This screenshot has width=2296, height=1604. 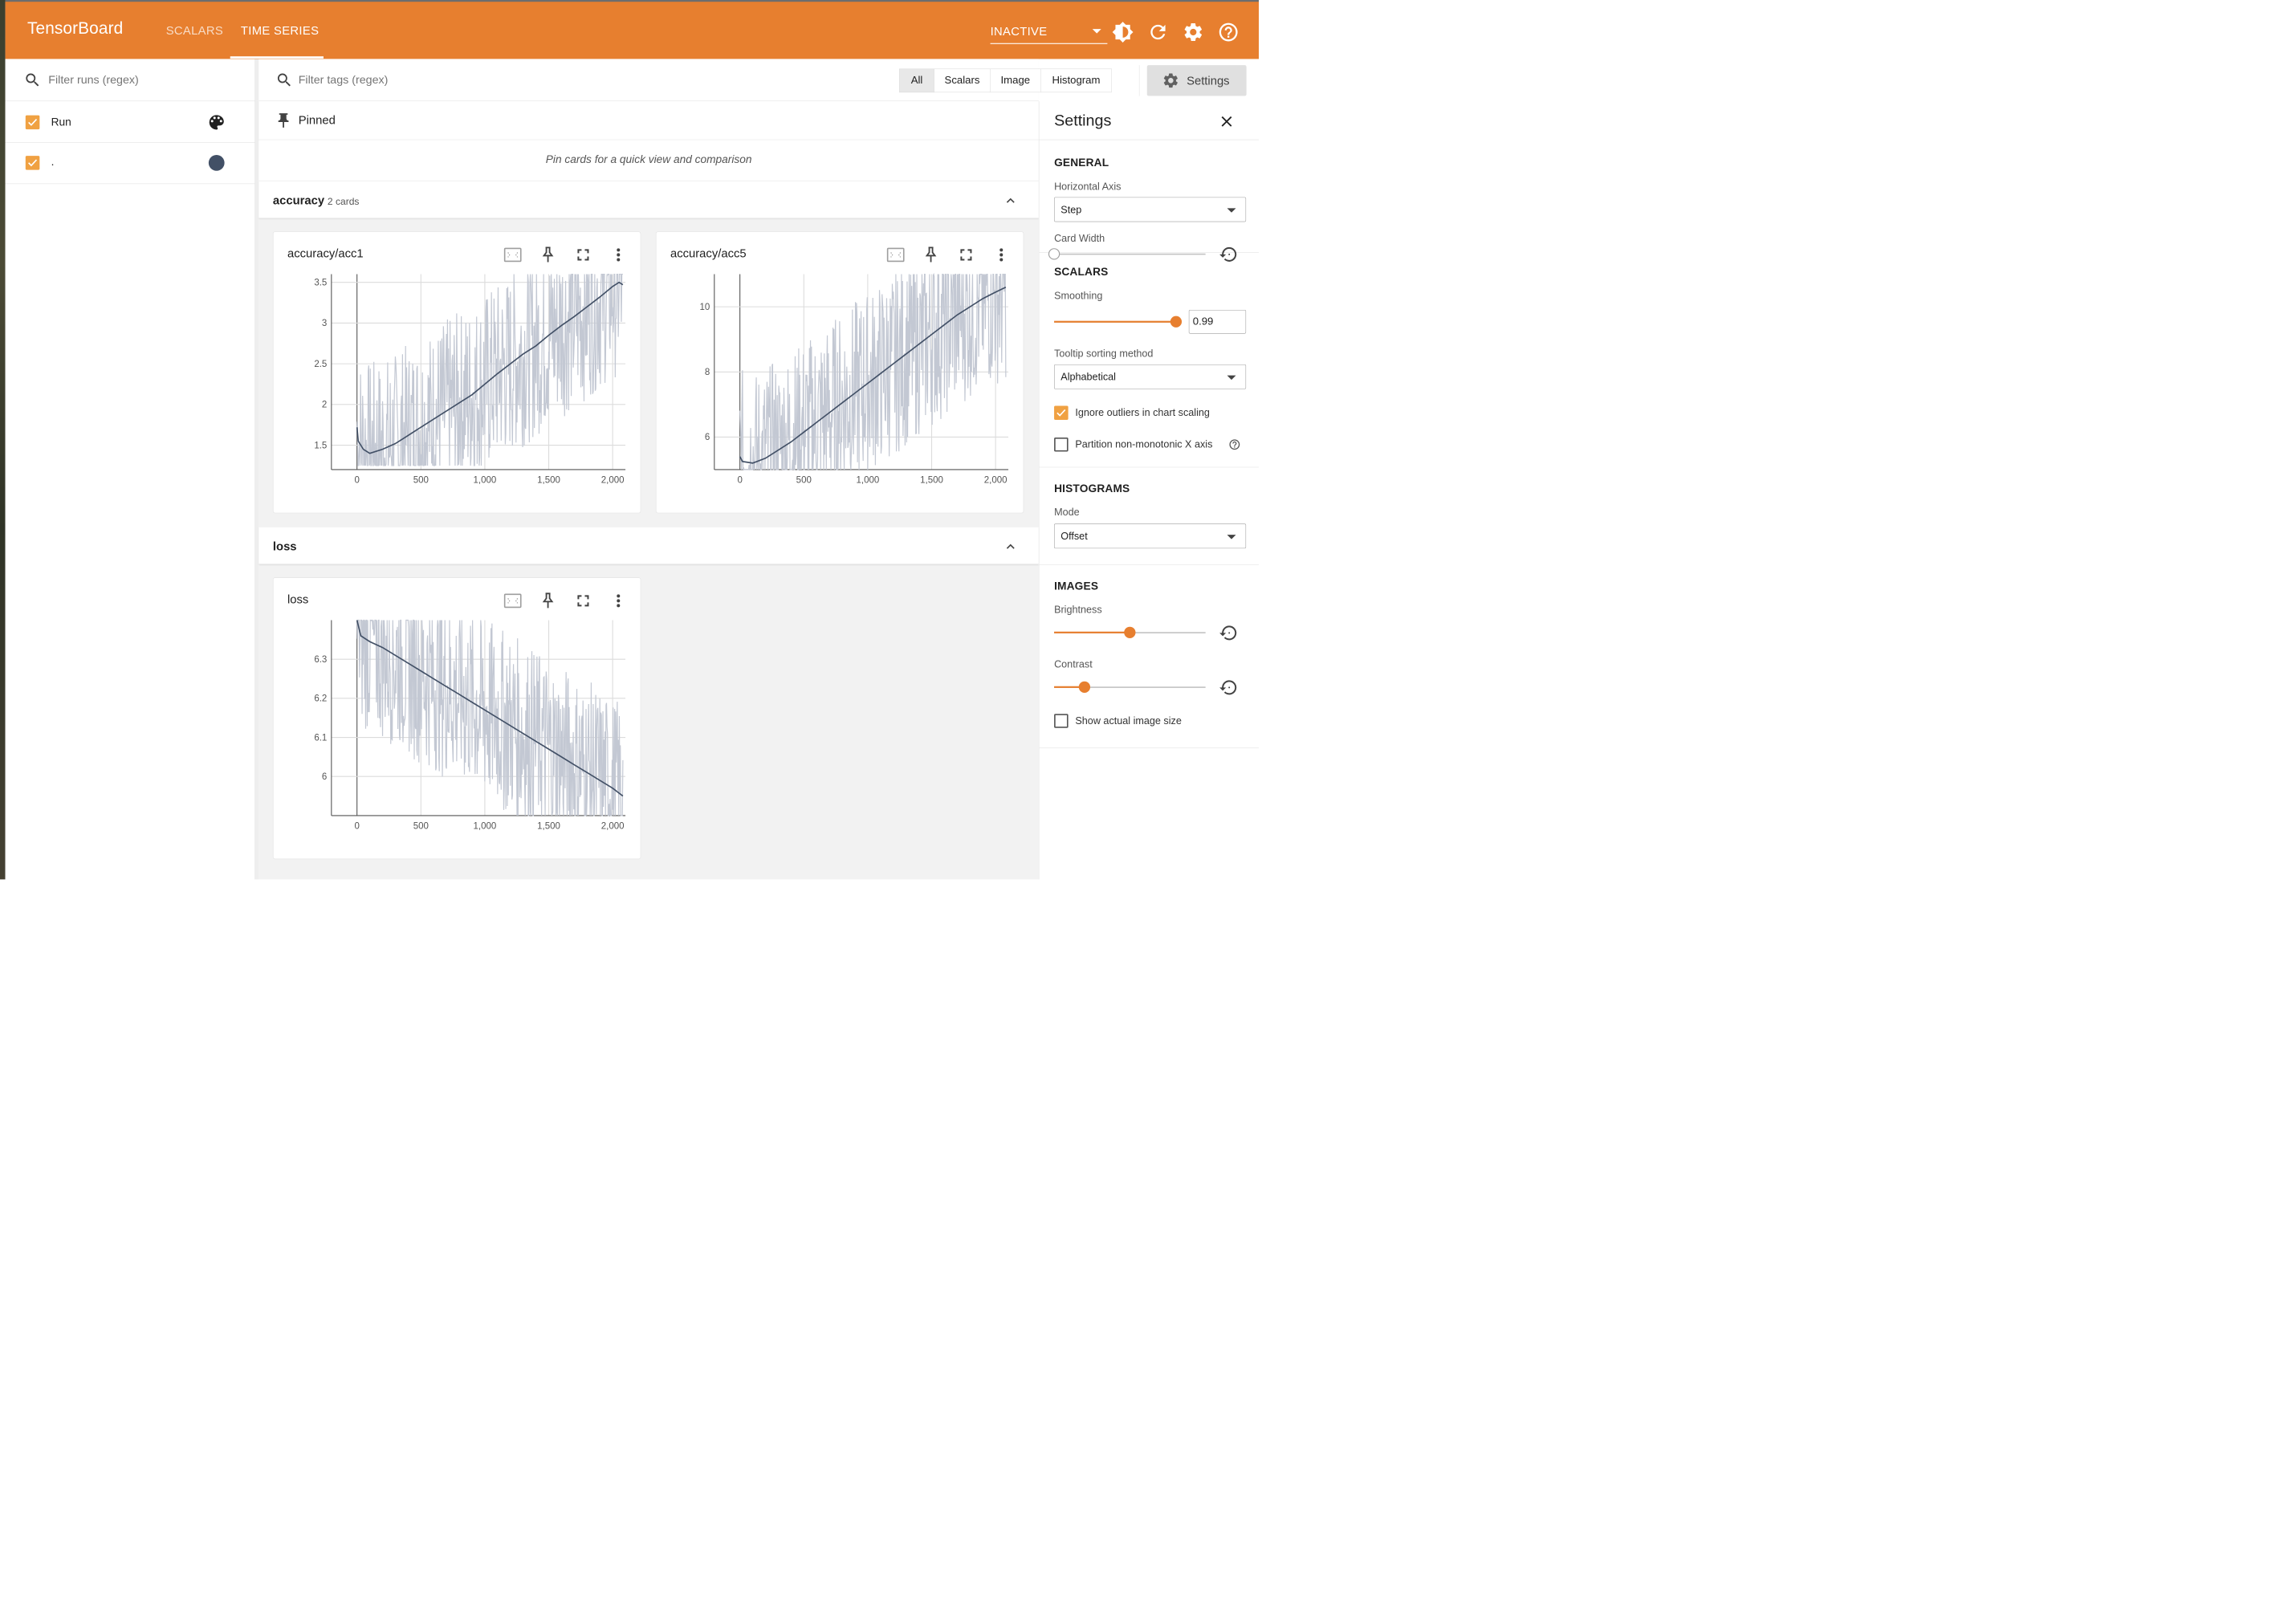 What do you see at coordinates (649, 120) in the screenshot?
I see `pinned-section-header: Pinned` at bounding box center [649, 120].